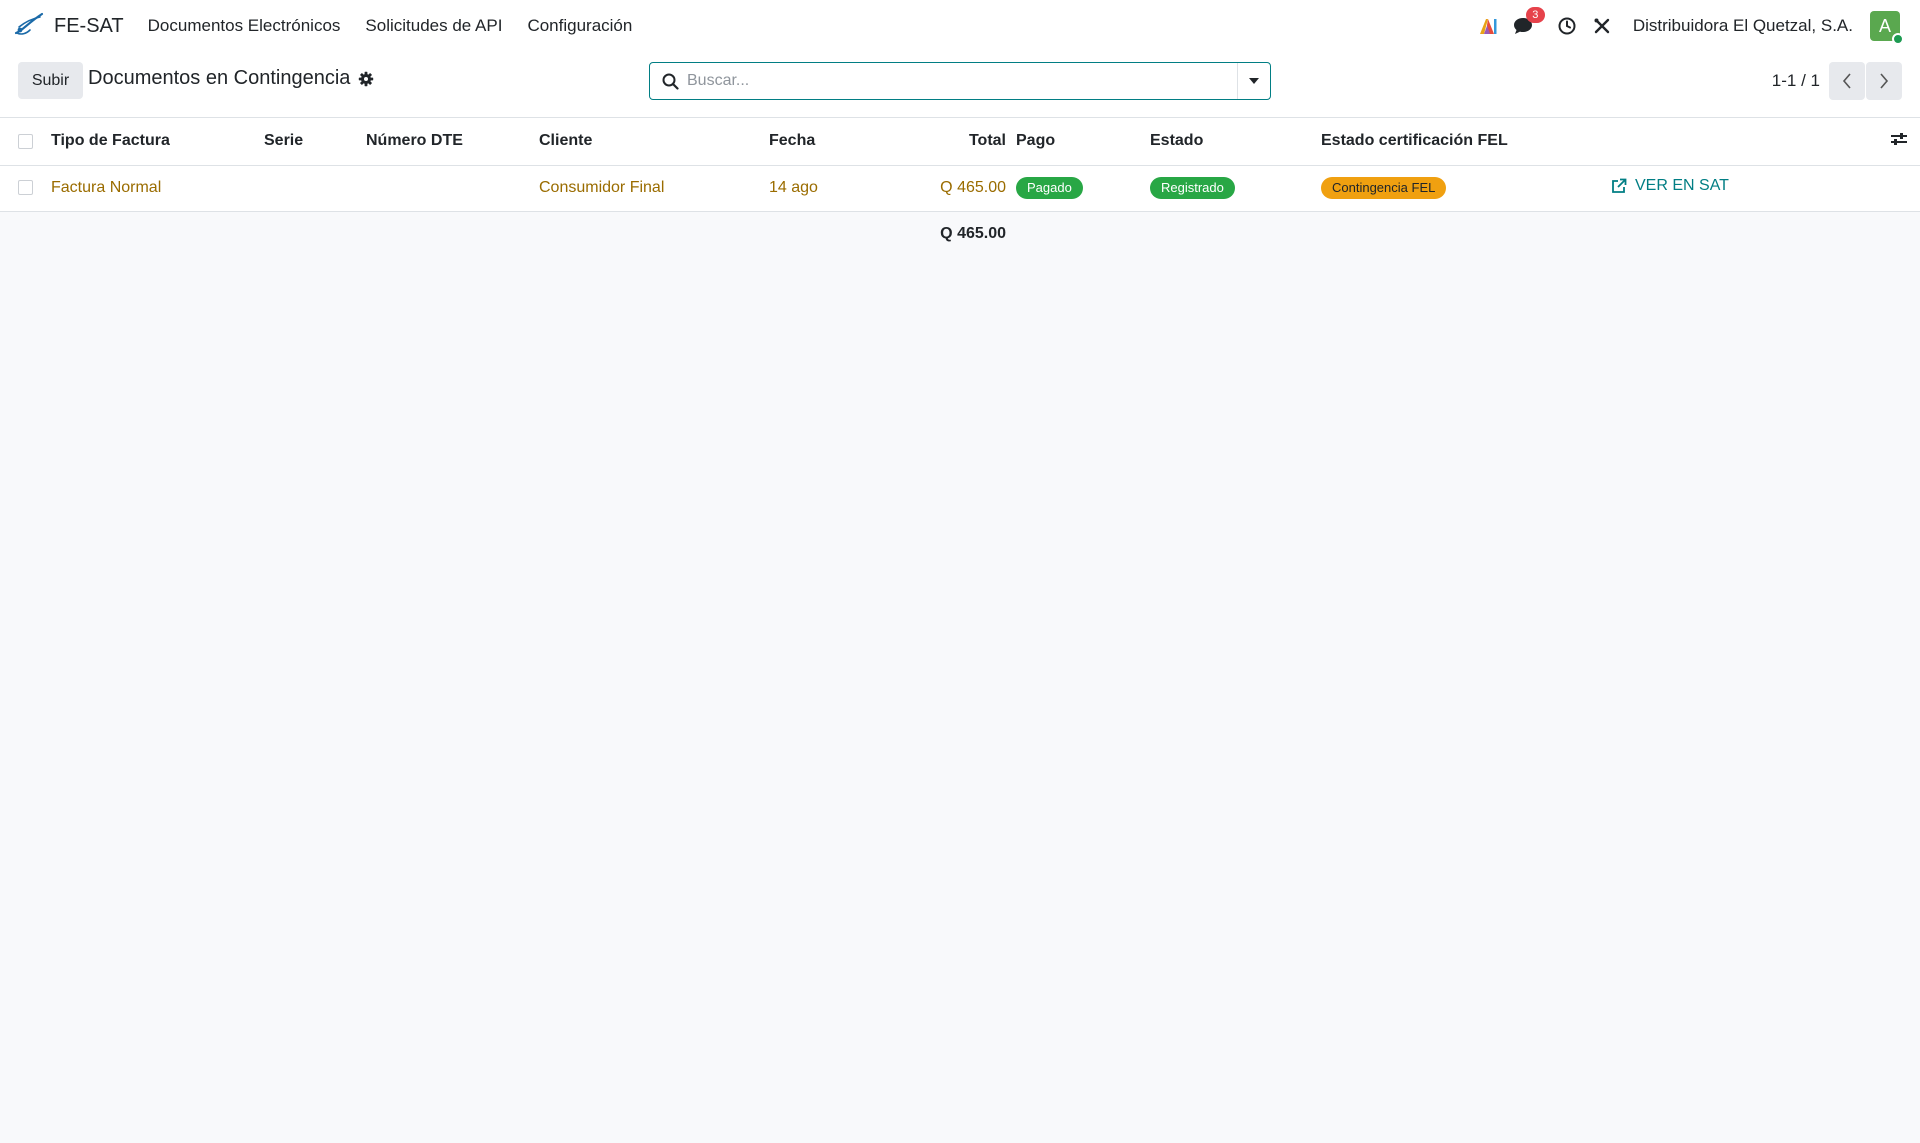 Image resolution: width=1920 pixels, height=1143 pixels. Describe the element at coordinates (670, 81) in the screenshot. I see `search-icon` at that location.